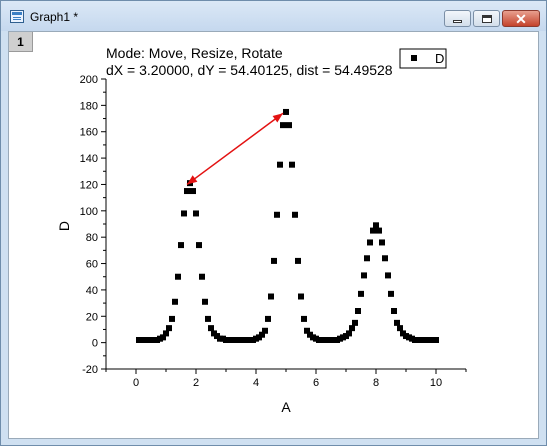 The image size is (547, 448). I want to click on x-axis-title: A, so click(286, 407).